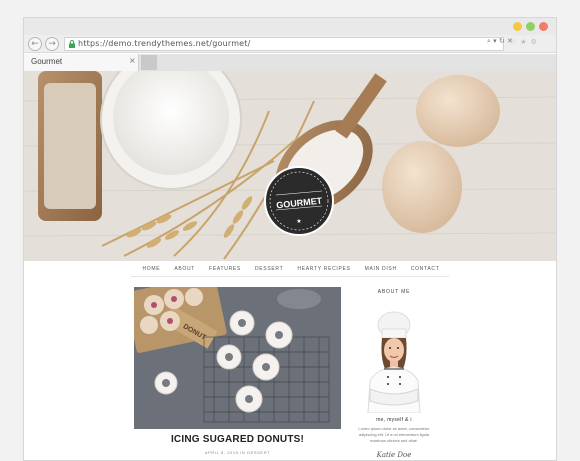 This screenshot has width=580, height=461. I want to click on forward-icon: →, so click(52, 44).